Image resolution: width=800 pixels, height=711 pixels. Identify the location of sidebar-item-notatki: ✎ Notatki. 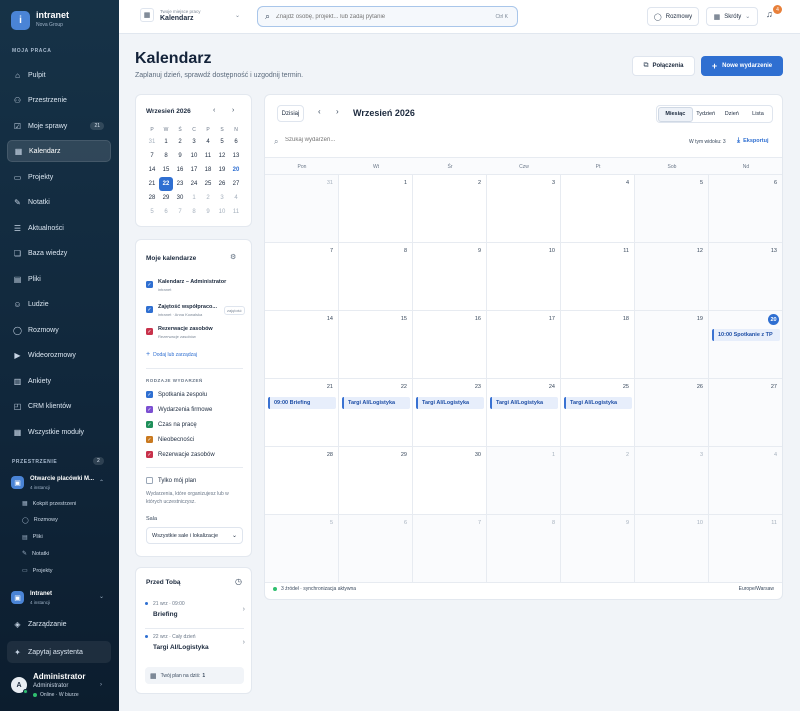
(59, 202).